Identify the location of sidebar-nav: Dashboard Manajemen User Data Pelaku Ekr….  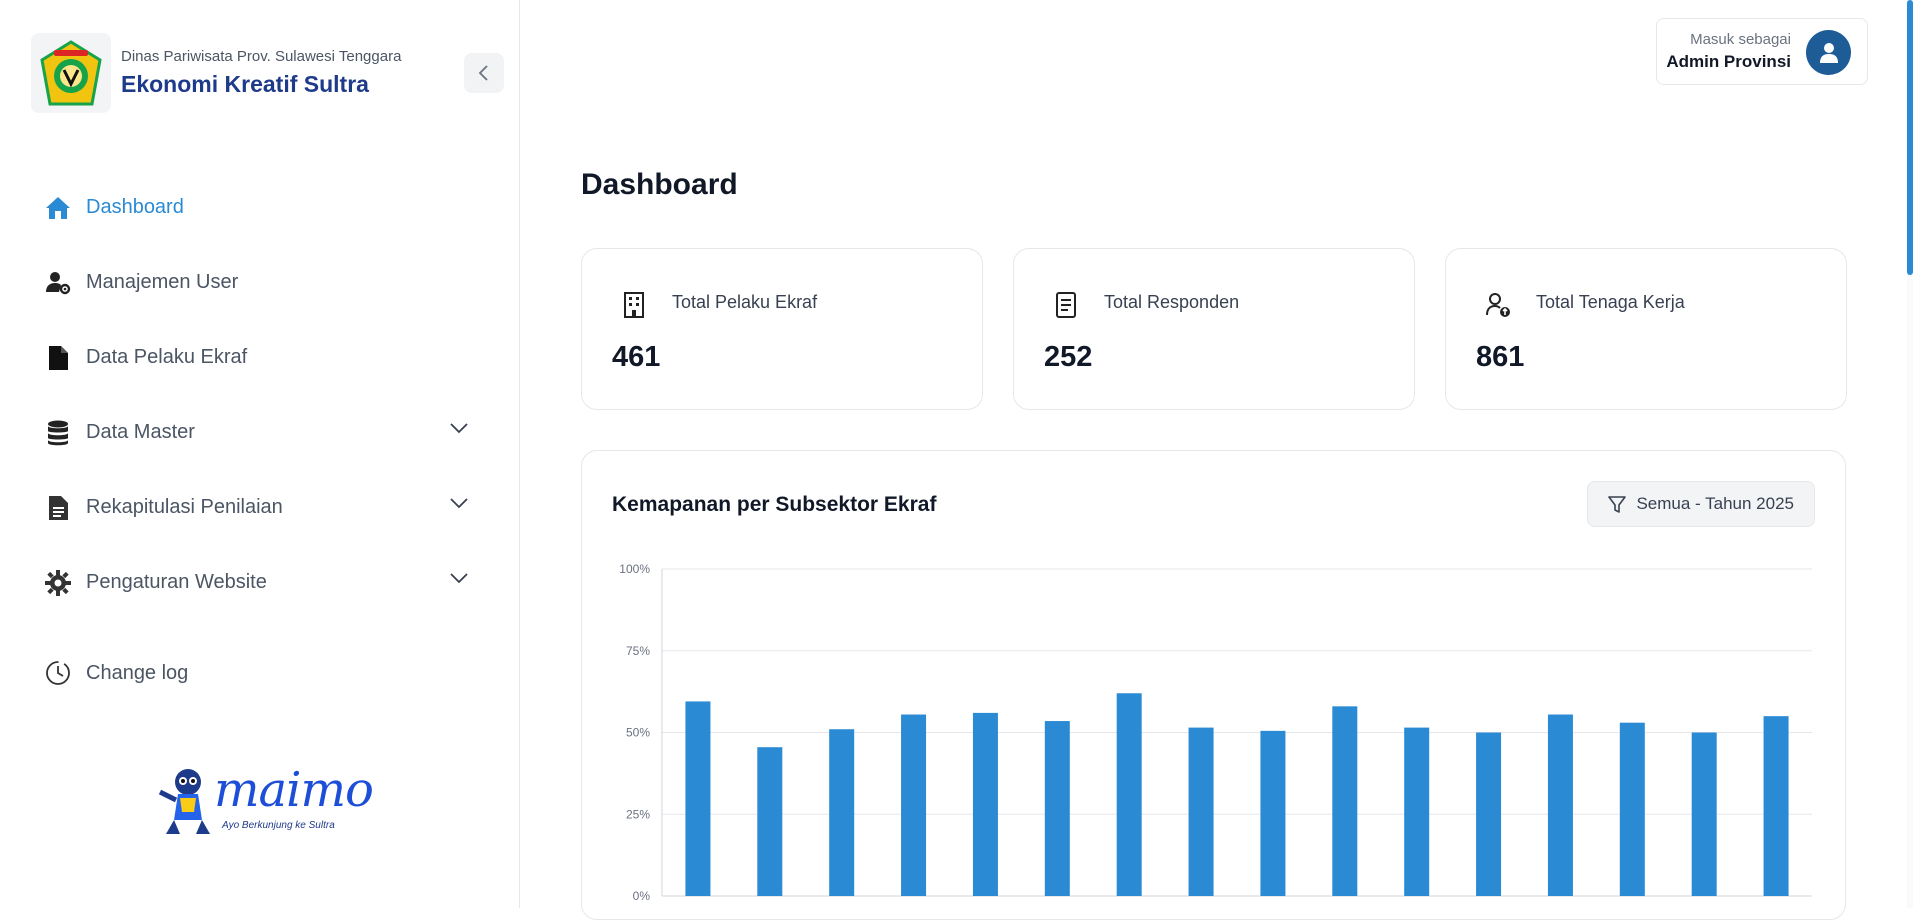
(259, 395).